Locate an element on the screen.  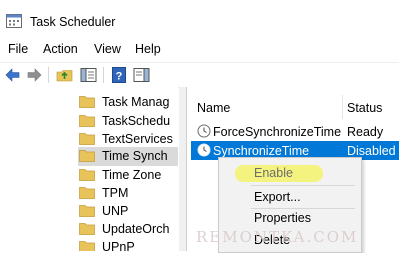
context-menu-properties: Properties is located at coordinates (290, 218).